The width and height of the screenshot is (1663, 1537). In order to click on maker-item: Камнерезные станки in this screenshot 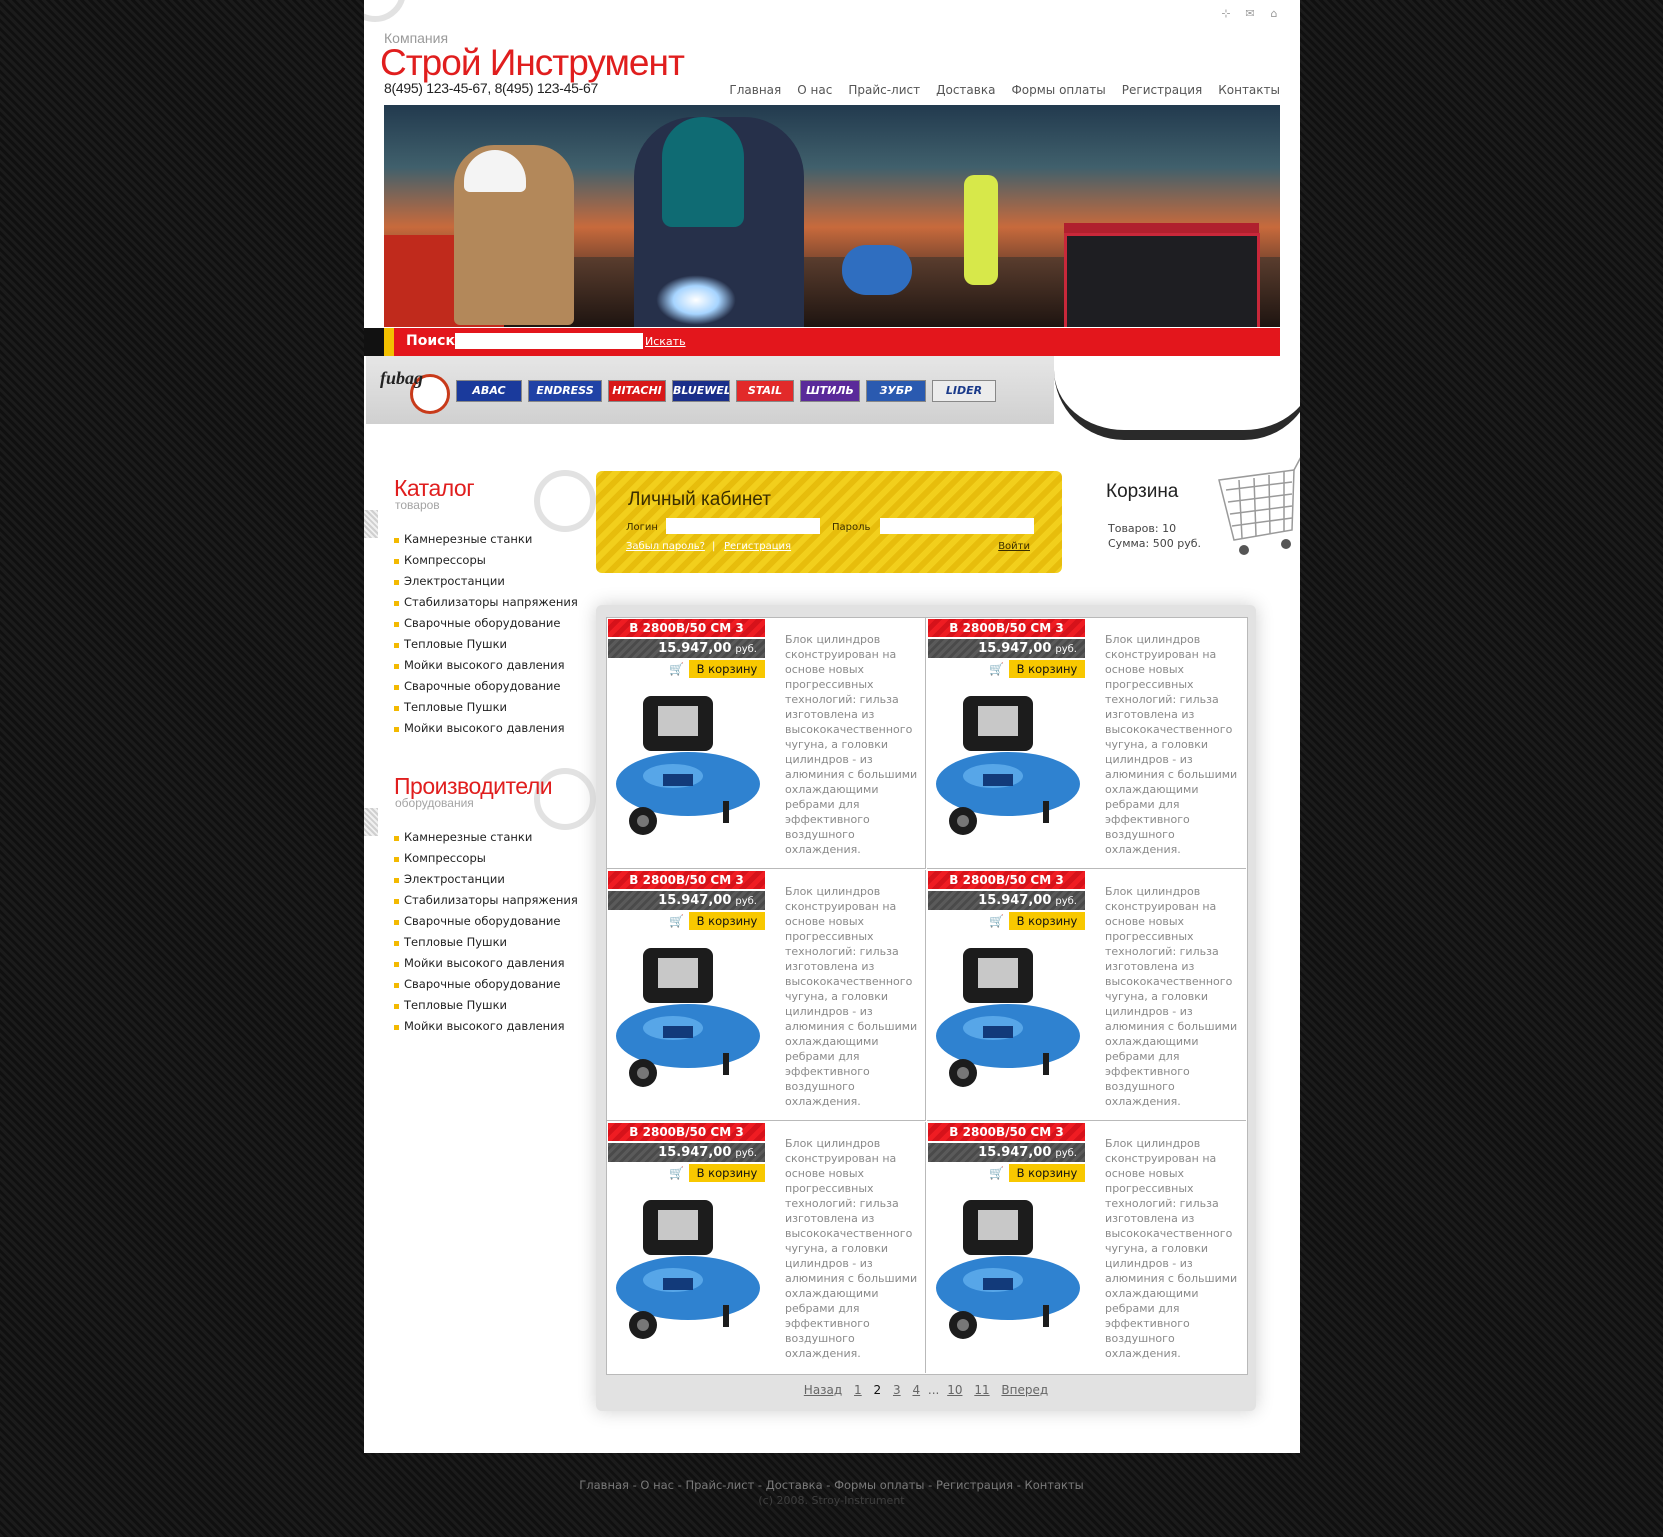, I will do `click(477, 840)`.